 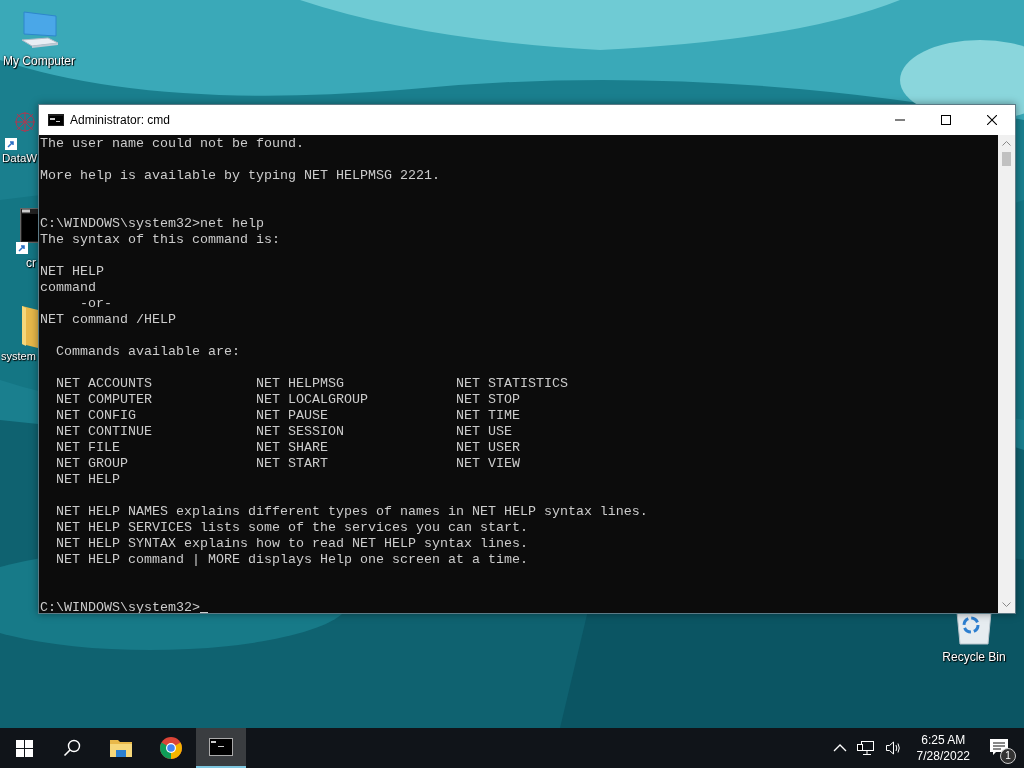 I want to click on command-name: NET ACCOUNTS, so click(x=104, y=384).